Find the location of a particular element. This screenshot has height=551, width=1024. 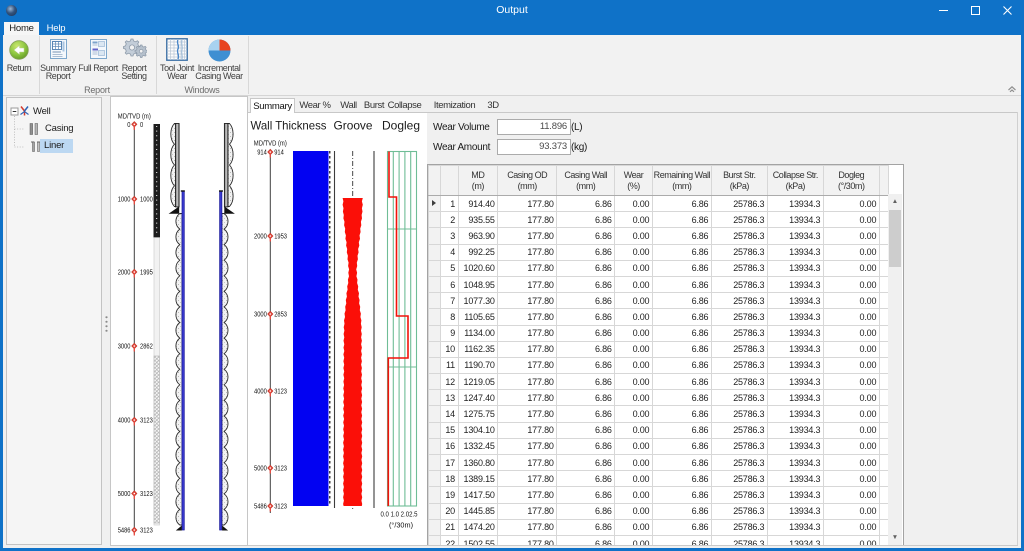

svg-text: Dogleg is located at coordinates (401, 126).